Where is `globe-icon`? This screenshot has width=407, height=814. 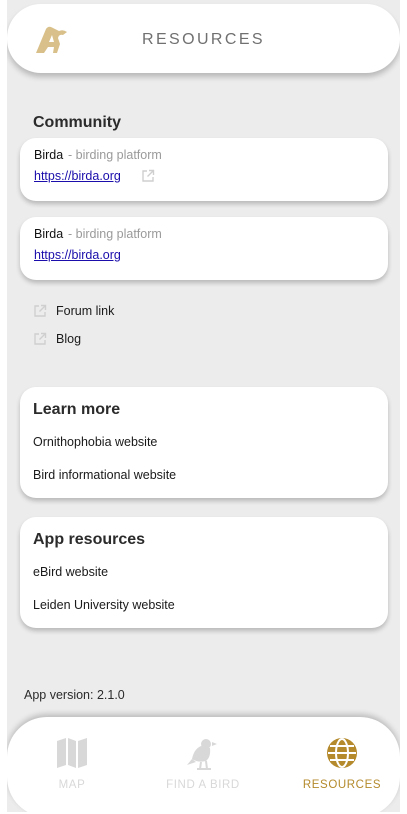
globe-icon is located at coordinates (342, 753).